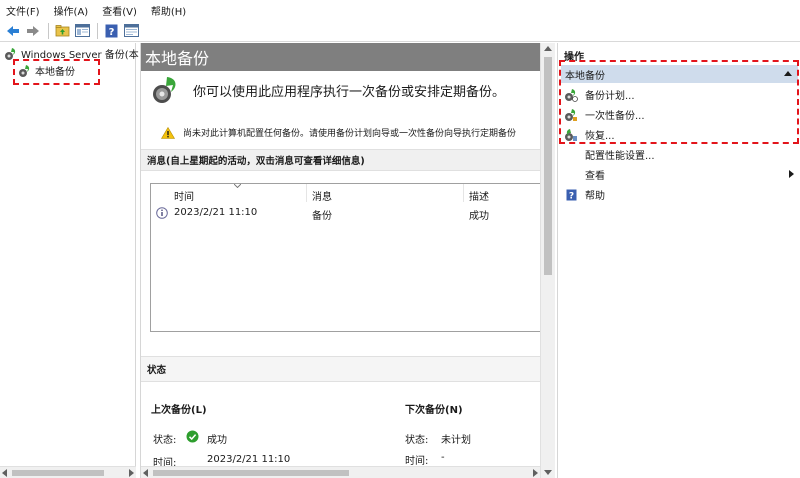 This screenshot has width=800, height=478. What do you see at coordinates (417, 440) in the screenshot?
I see `next-backup-status-label: 状态:` at bounding box center [417, 440].